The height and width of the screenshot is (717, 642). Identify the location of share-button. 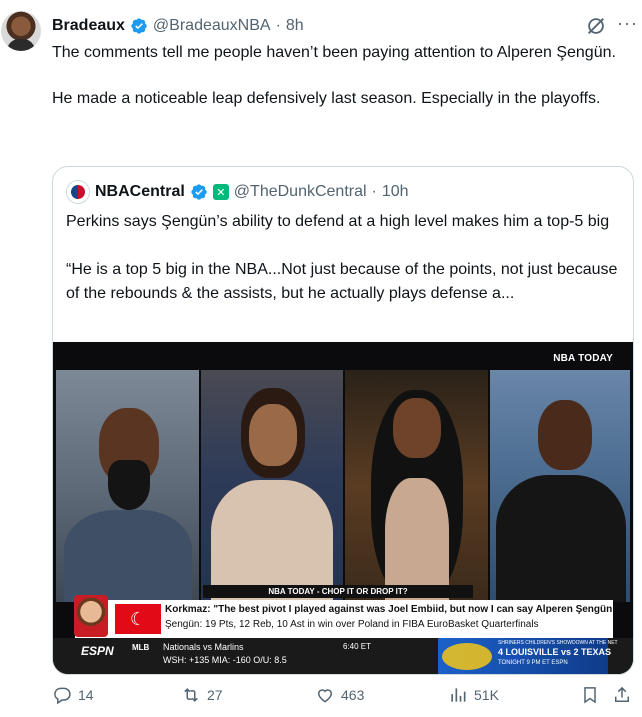
(622, 695).